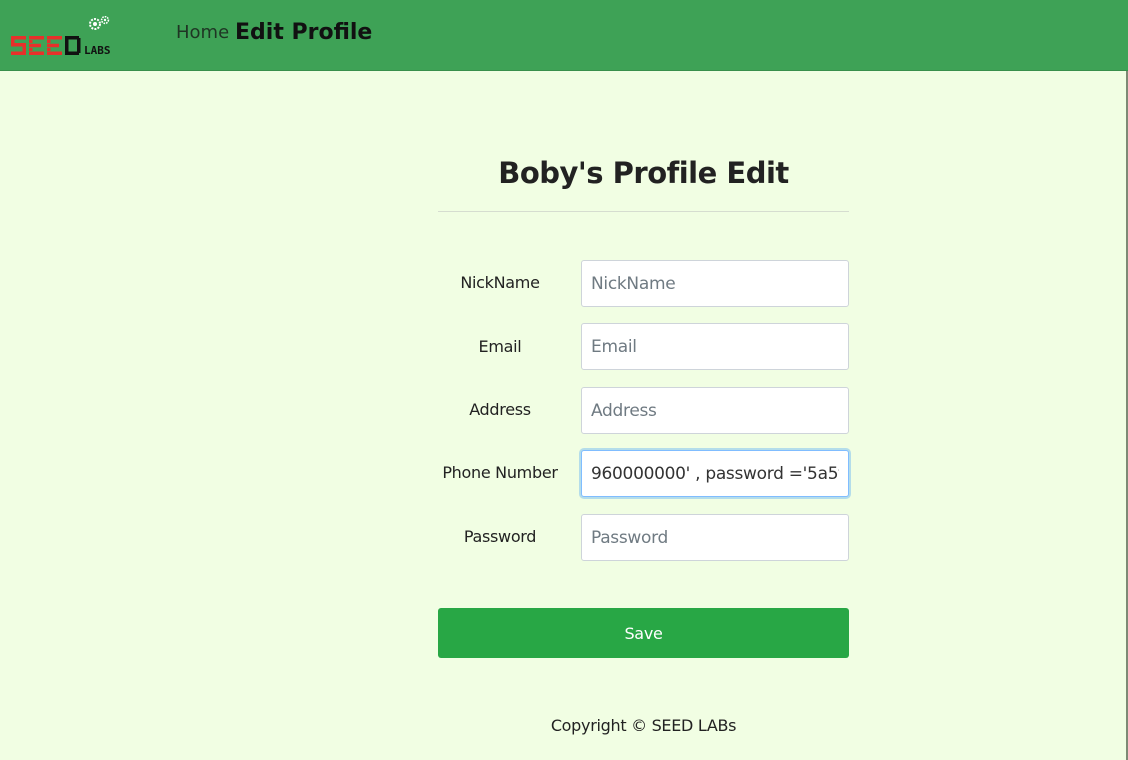 This screenshot has width=1128, height=760. What do you see at coordinates (500, 346) in the screenshot?
I see `email-label: Email` at bounding box center [500, 346].